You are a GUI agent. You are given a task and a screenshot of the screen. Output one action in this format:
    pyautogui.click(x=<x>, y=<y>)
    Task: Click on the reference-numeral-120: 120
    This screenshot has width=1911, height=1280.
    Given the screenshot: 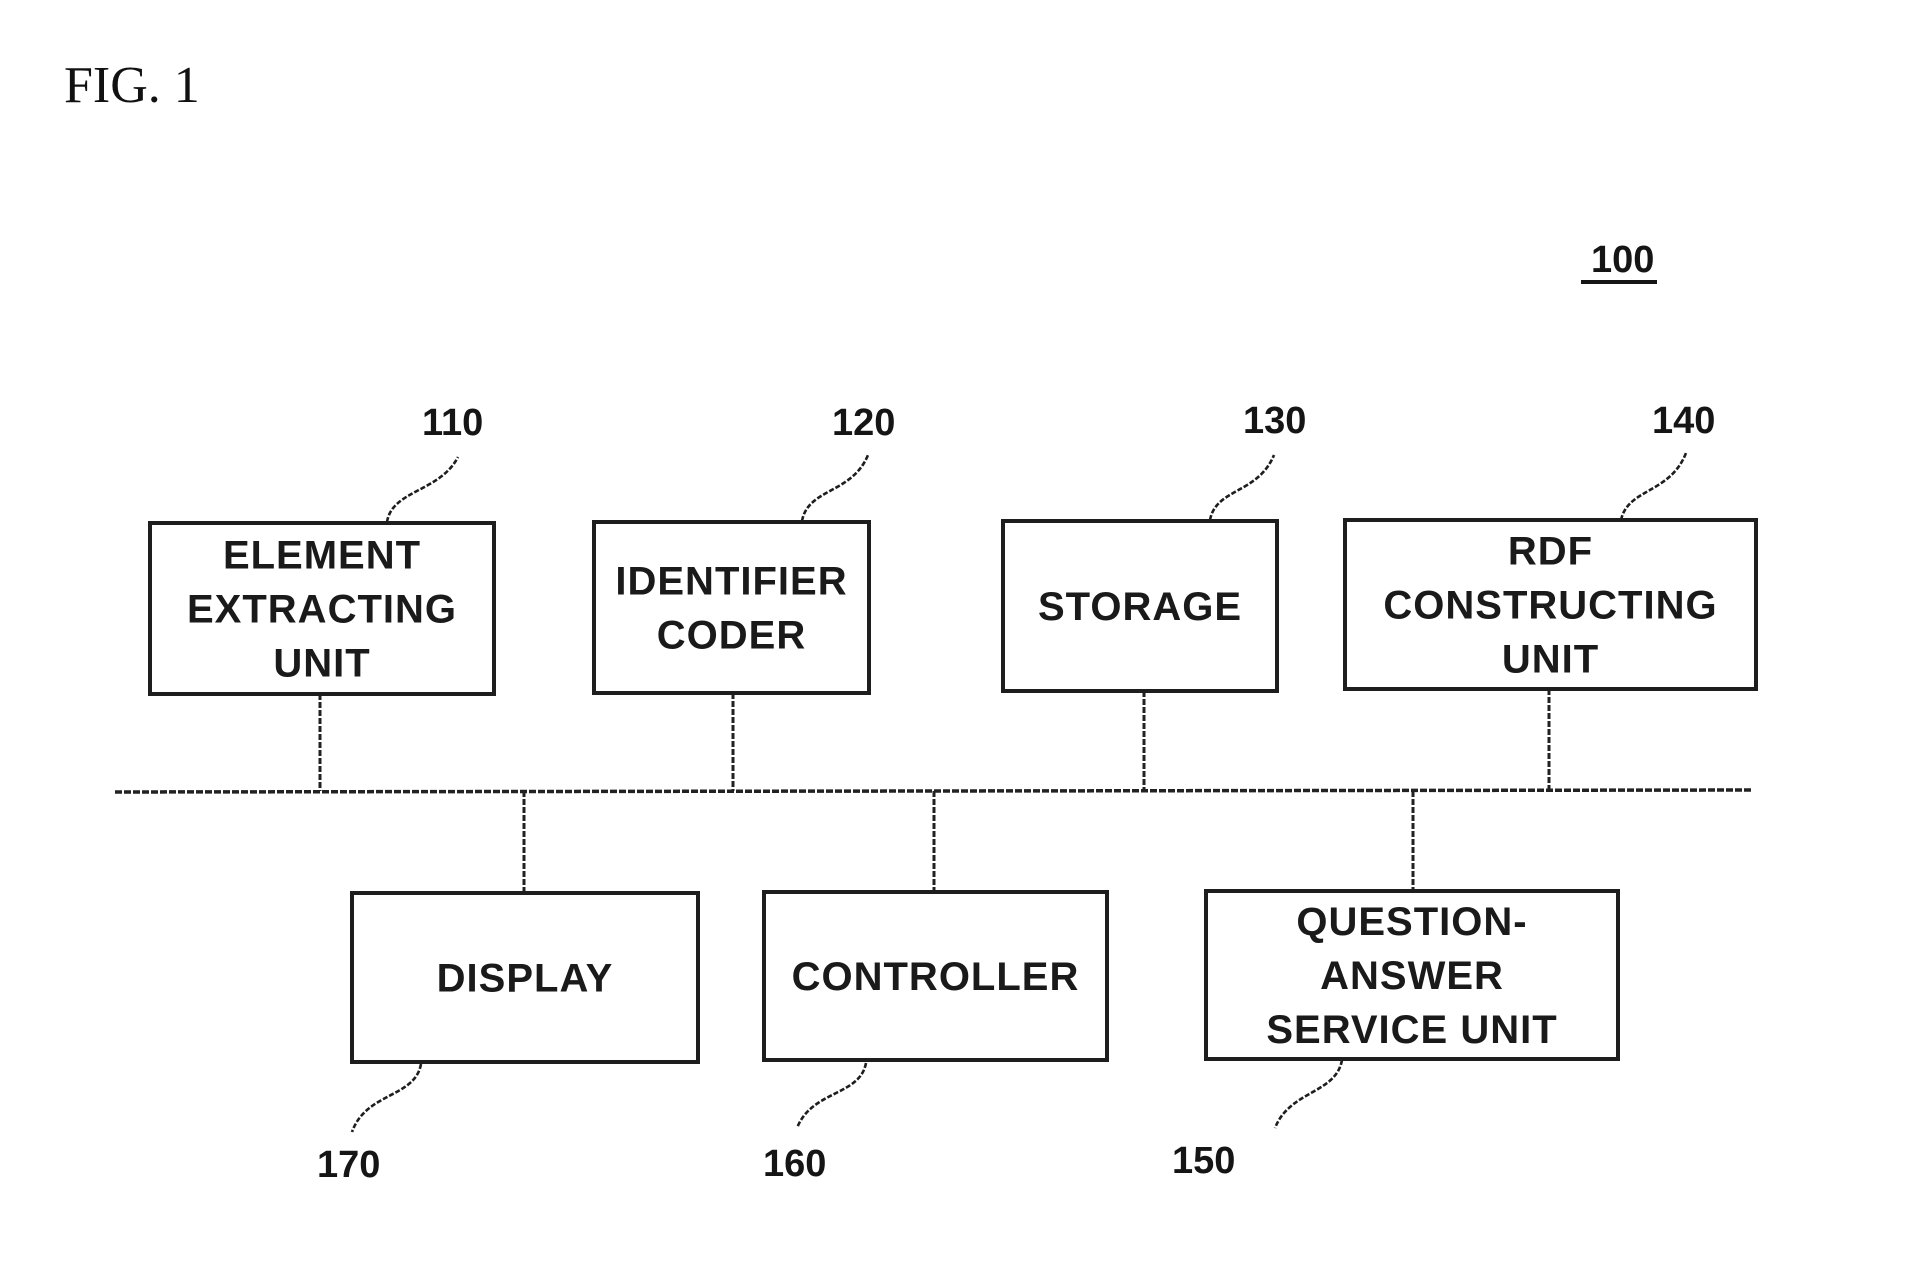 What is the action you would take?
    pyautogui.click(x=863, y=423)
    